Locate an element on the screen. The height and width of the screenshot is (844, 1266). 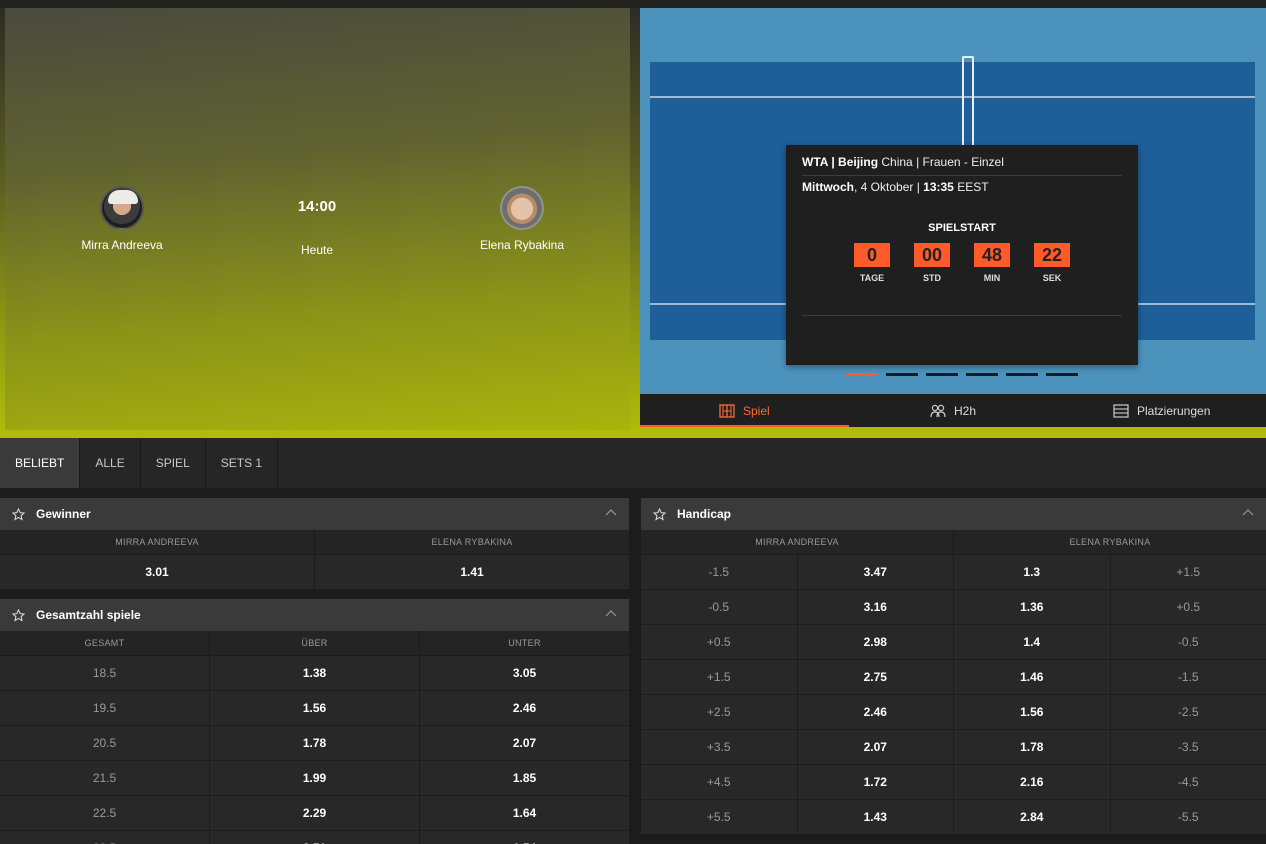
odds-button: 1.36 is located at coordinates (1032, 607).